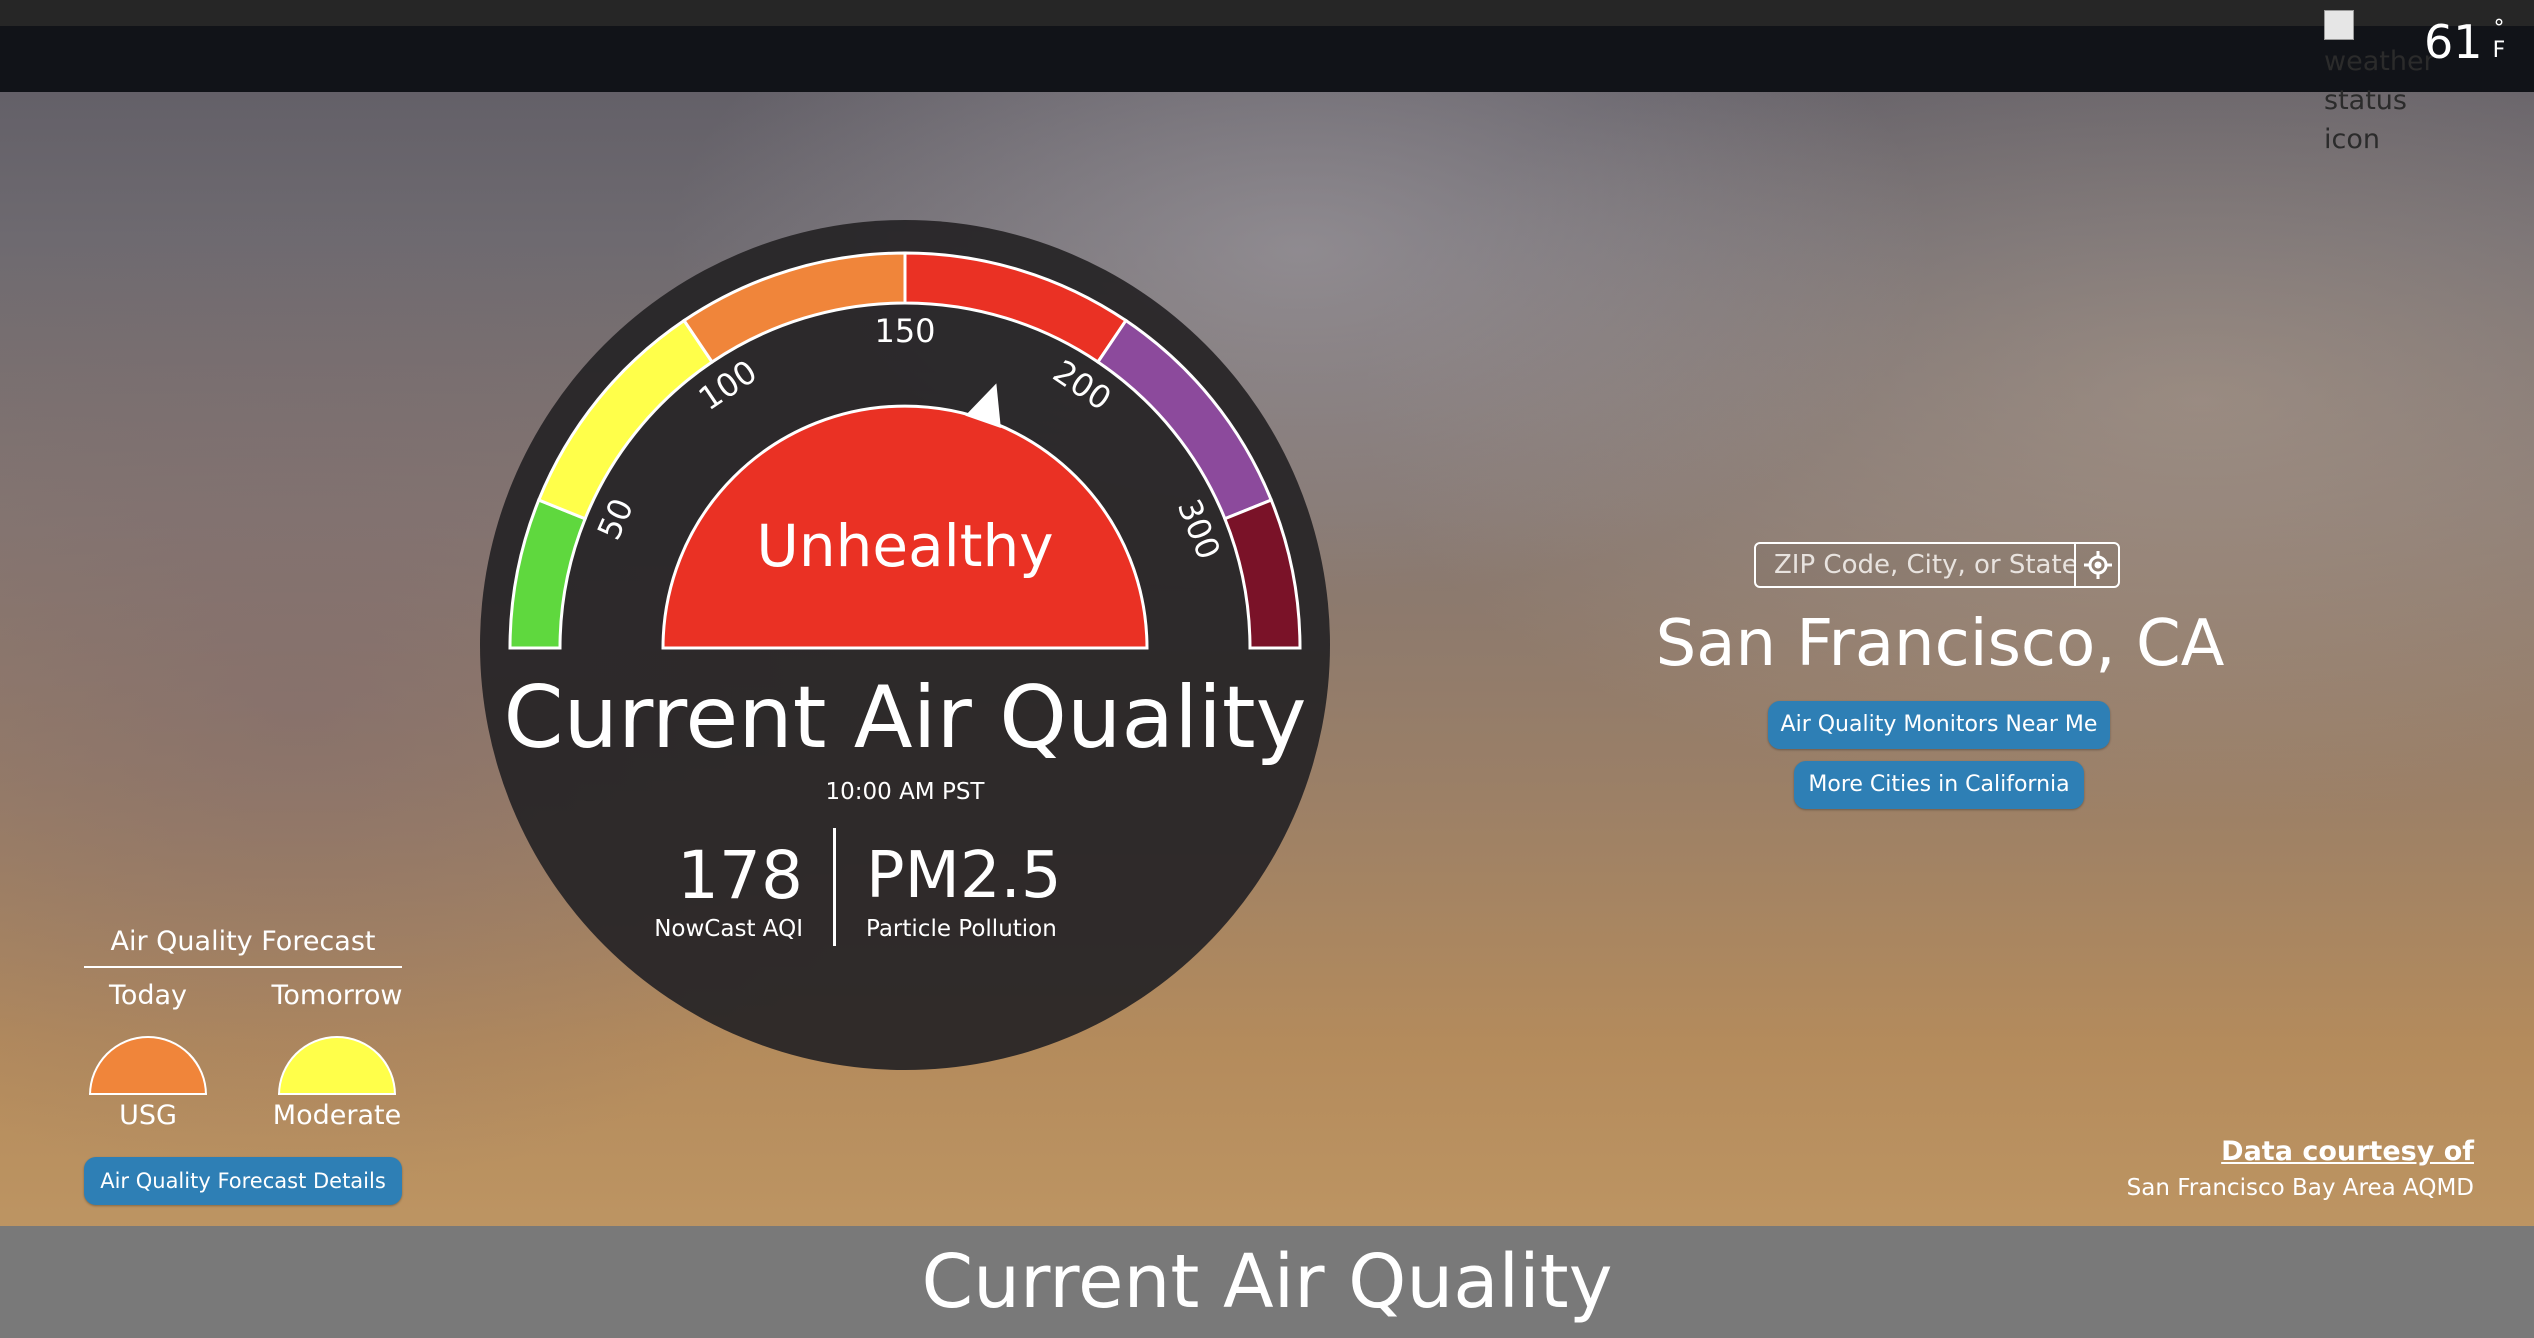 The height and width of the screenshot is (1338, 2534). Describe the element at coordinates (1915, 565) in the screenshot. I see `location-search-input` at that location.